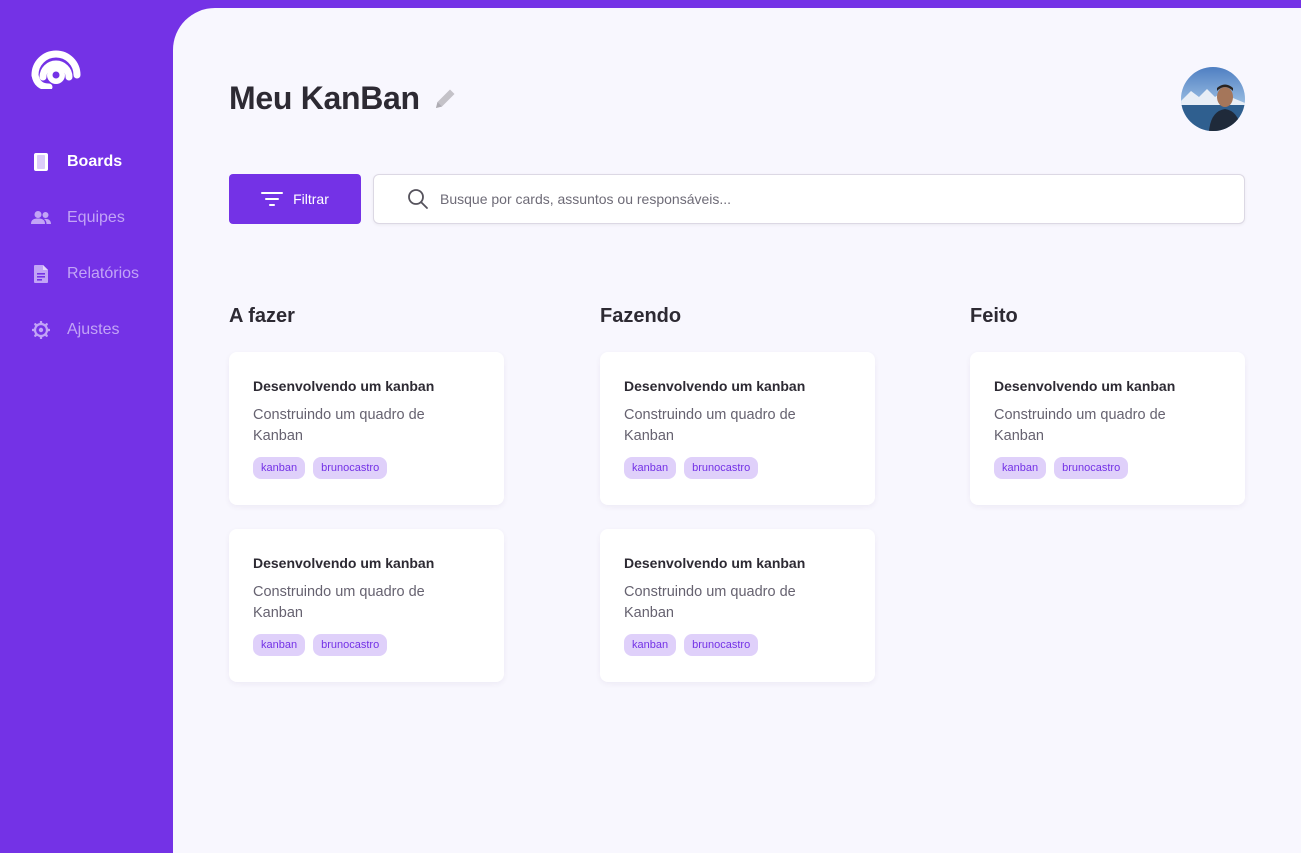 Image resolution: width=1301 pixels, height=853 pixels. I want to click on users-icon, so click(41, 218).